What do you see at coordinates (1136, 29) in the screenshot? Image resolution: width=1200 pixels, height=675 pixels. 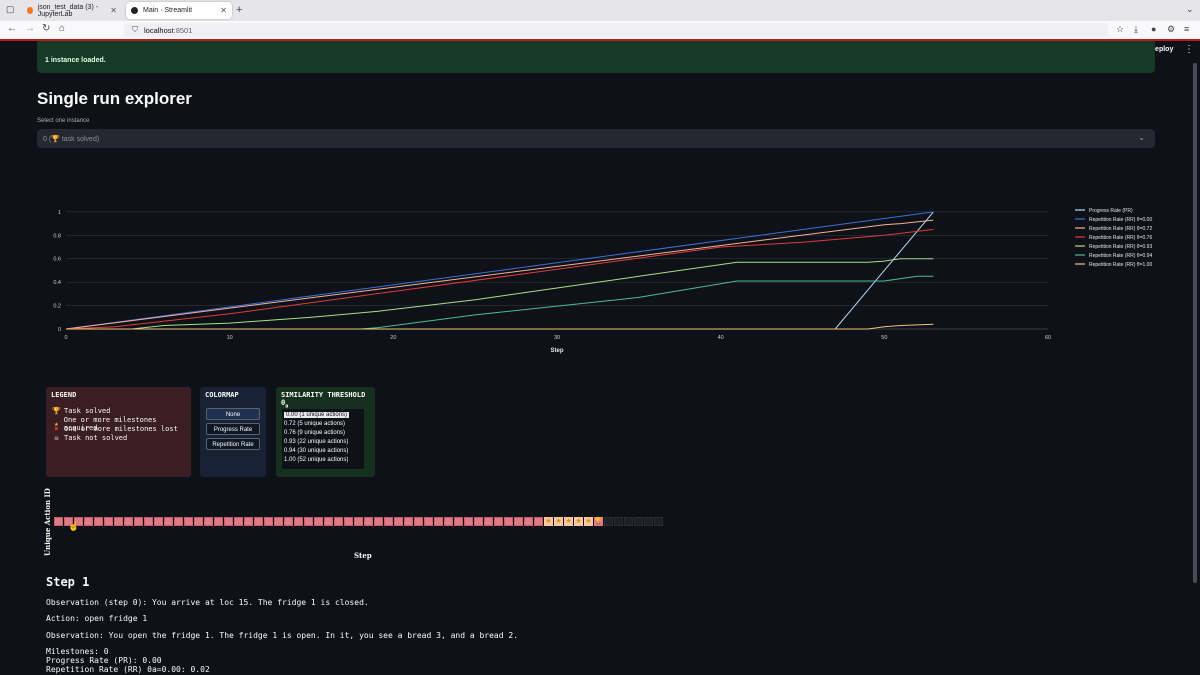 I see `downloads-icon: ⤓` at bounding box center [1136, 29].